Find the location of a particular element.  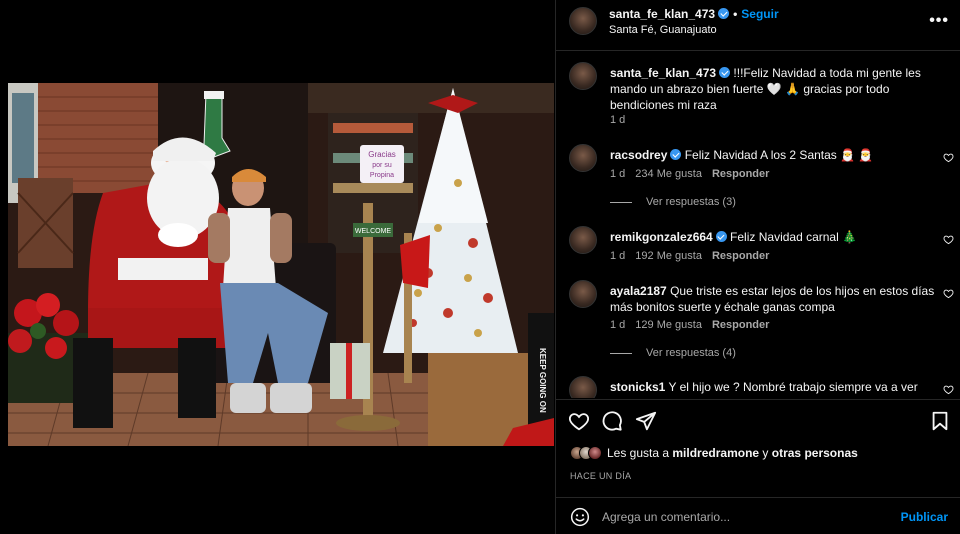

comment-text-block: remikgonzalez664 Feliz Navidad carnal 🎄 is located at coordinates (772, 237).